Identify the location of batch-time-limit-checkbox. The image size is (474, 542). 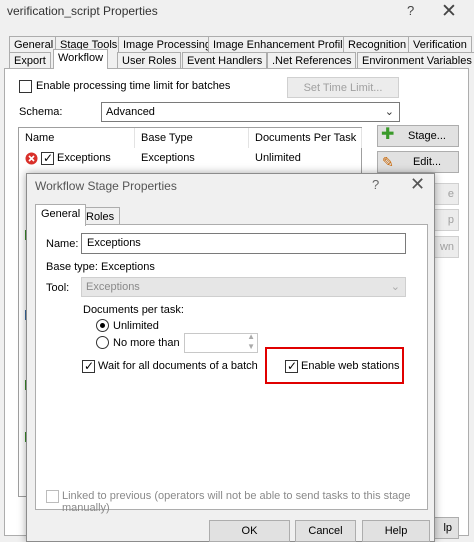
(25, 86).